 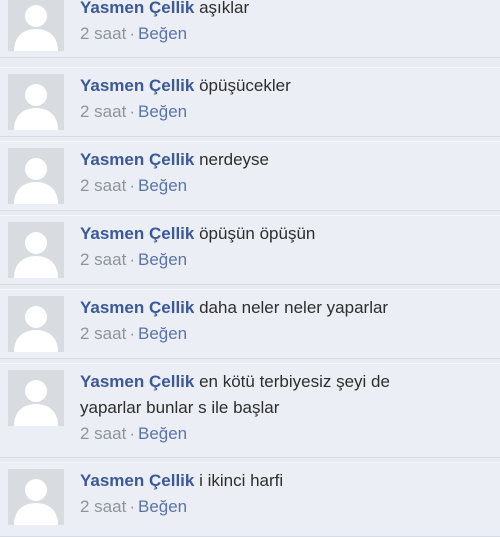 I want to click on comment-body: Yasmen Çellik öpüşün öpüşün 2 saat · Beğen, so click(x=286, y=247).